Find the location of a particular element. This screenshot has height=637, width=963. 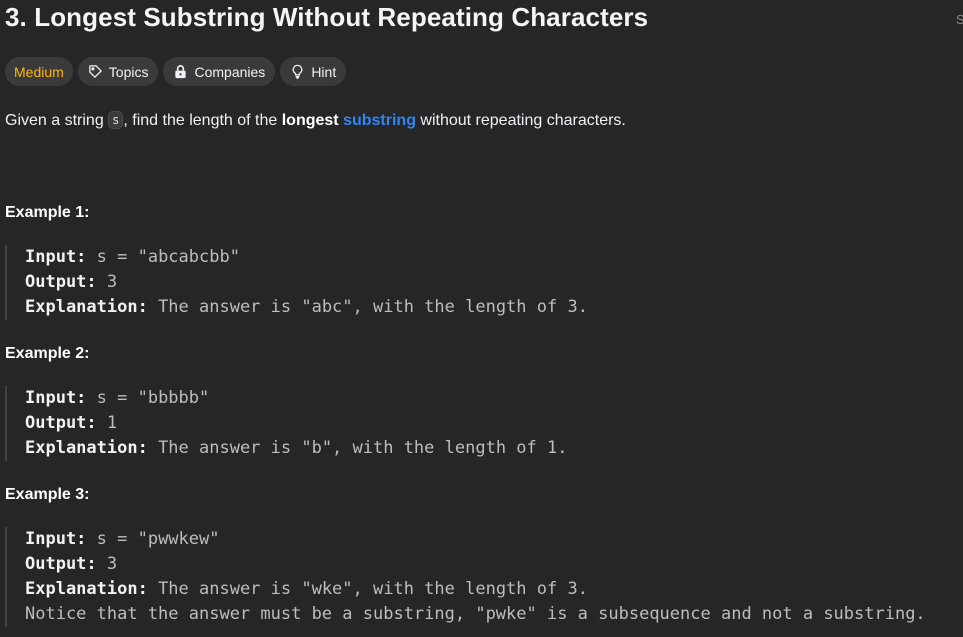

topics-button: Topics is located at coordinates (118, 71).